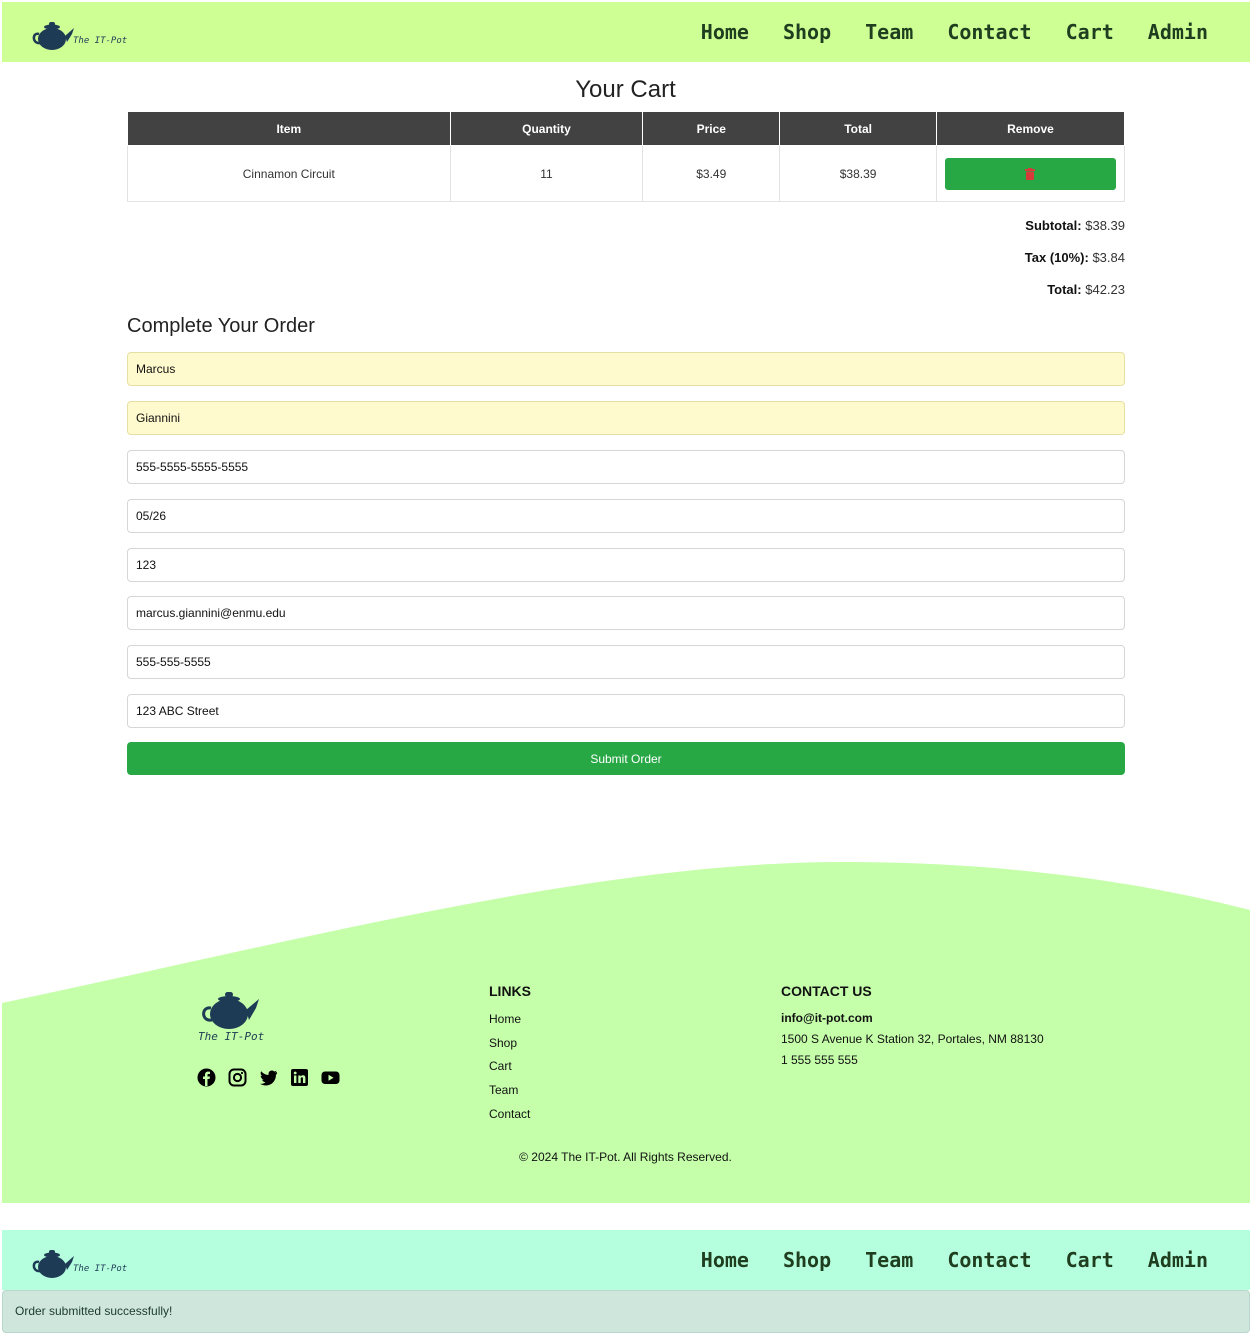 The width and height of the screenshot is (1251, 1334). Describe the element at coordinates (510, 1115) in the screenshot. I see `footer-link-contact: Contact` at that location.